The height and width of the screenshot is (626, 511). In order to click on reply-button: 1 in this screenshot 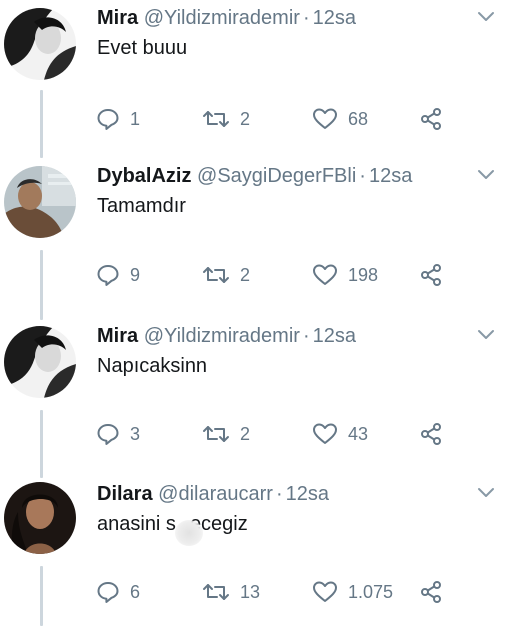, I will do `click(118, 119)`.